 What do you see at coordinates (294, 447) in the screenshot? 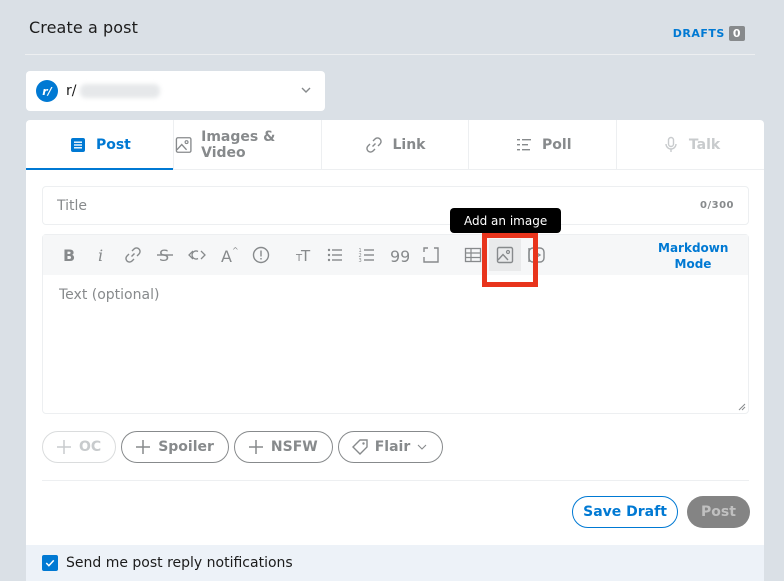
I see `nsfw-label: NSFW` at bounding box center [294, 447].